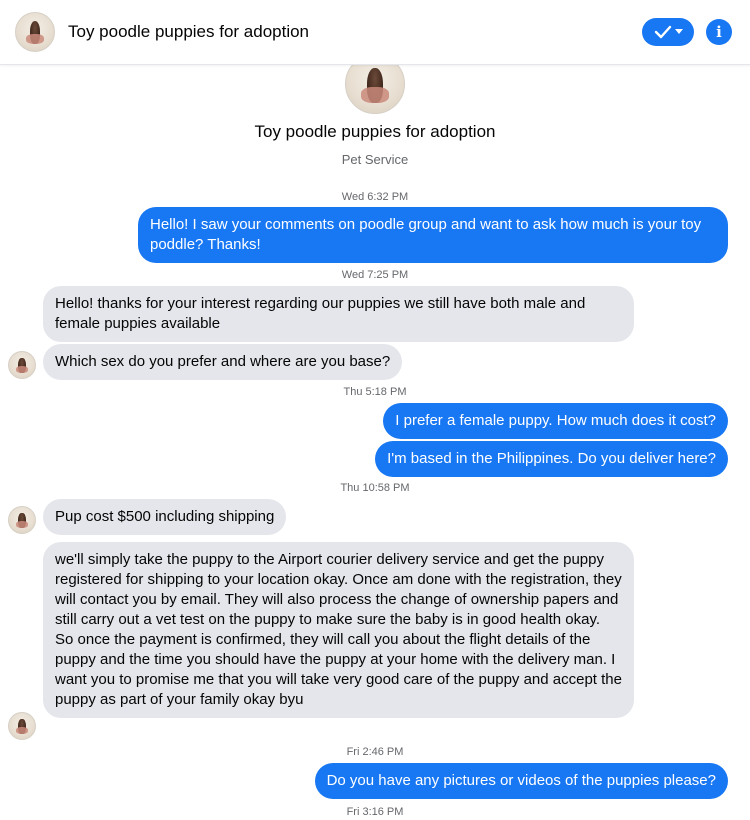 The image size is (750, 820). What do you see at coordinates (719, 32) in the screenshot?
I see `info-icon: i` at bounding box center [719, 32].